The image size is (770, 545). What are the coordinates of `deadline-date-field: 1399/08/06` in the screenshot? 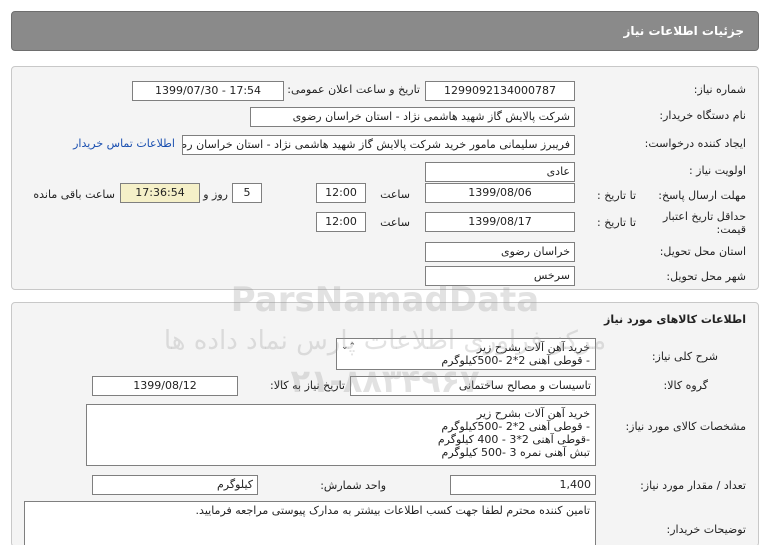 It's located at (500, 193).